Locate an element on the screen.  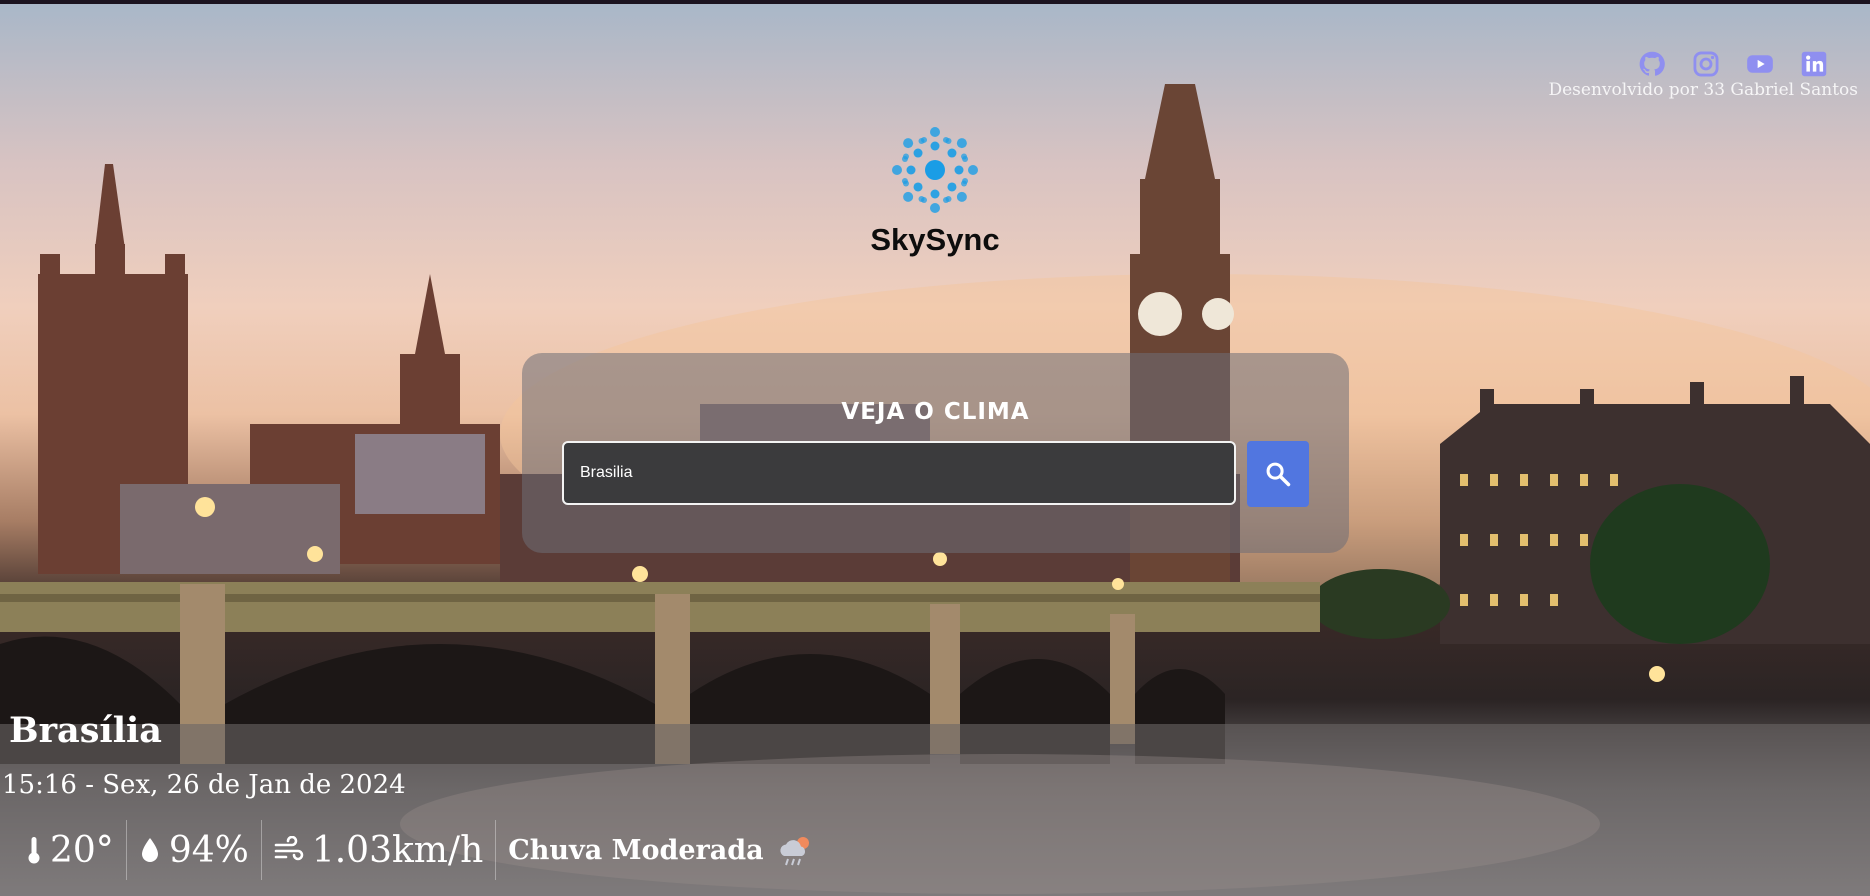
search-button is located at coordinates (1278, 474).